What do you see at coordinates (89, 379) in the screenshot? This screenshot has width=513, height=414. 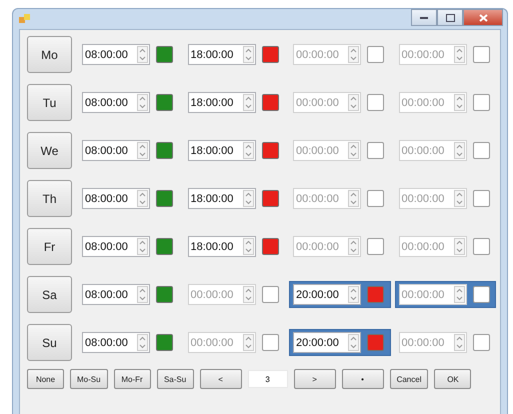 I see `toolbar-button: Mo-Su` at bounding box center [89, 379].